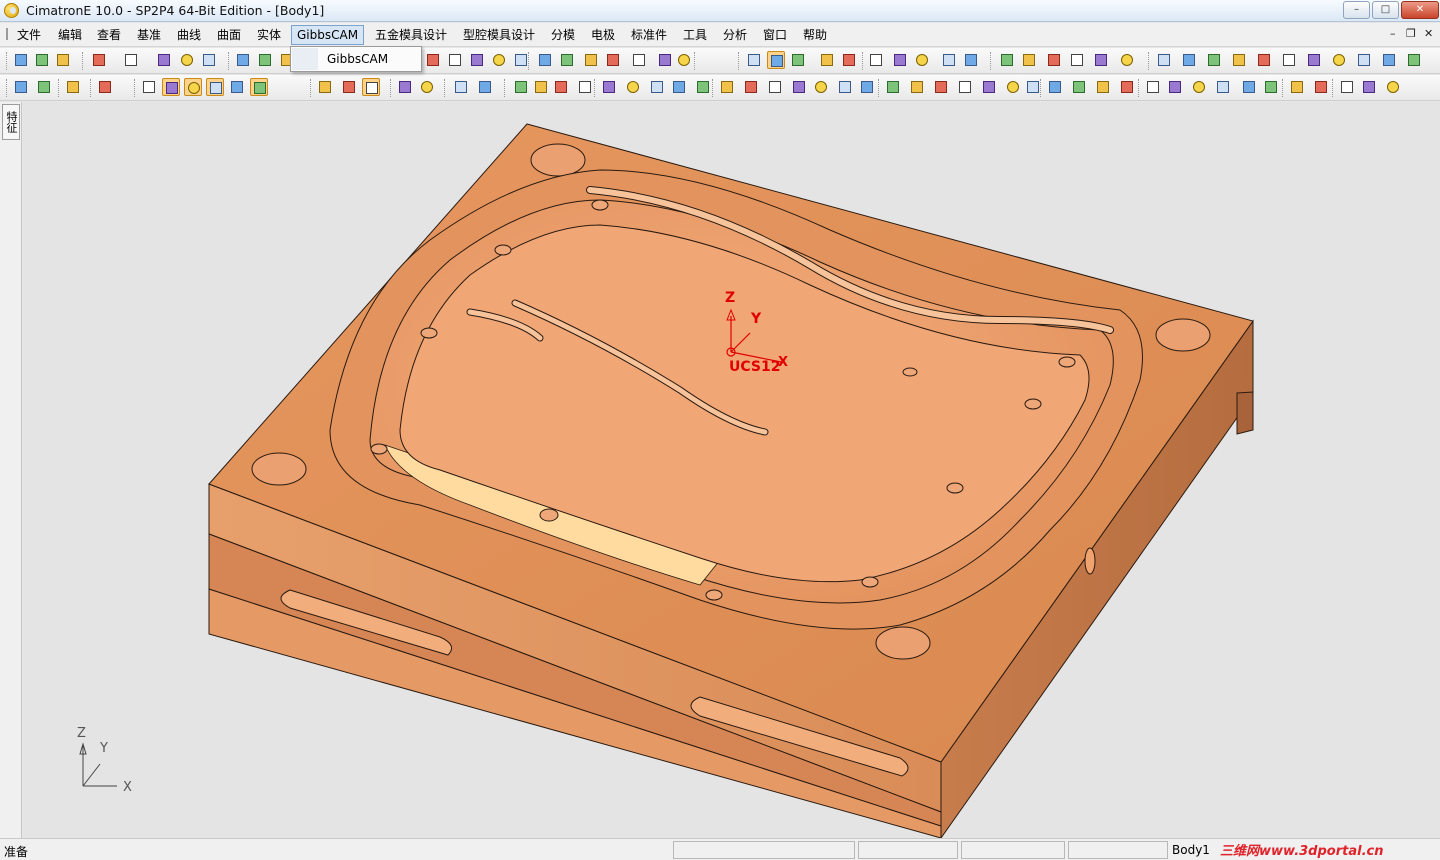  I want to click on minimize-button: –, so click(1356, 10).